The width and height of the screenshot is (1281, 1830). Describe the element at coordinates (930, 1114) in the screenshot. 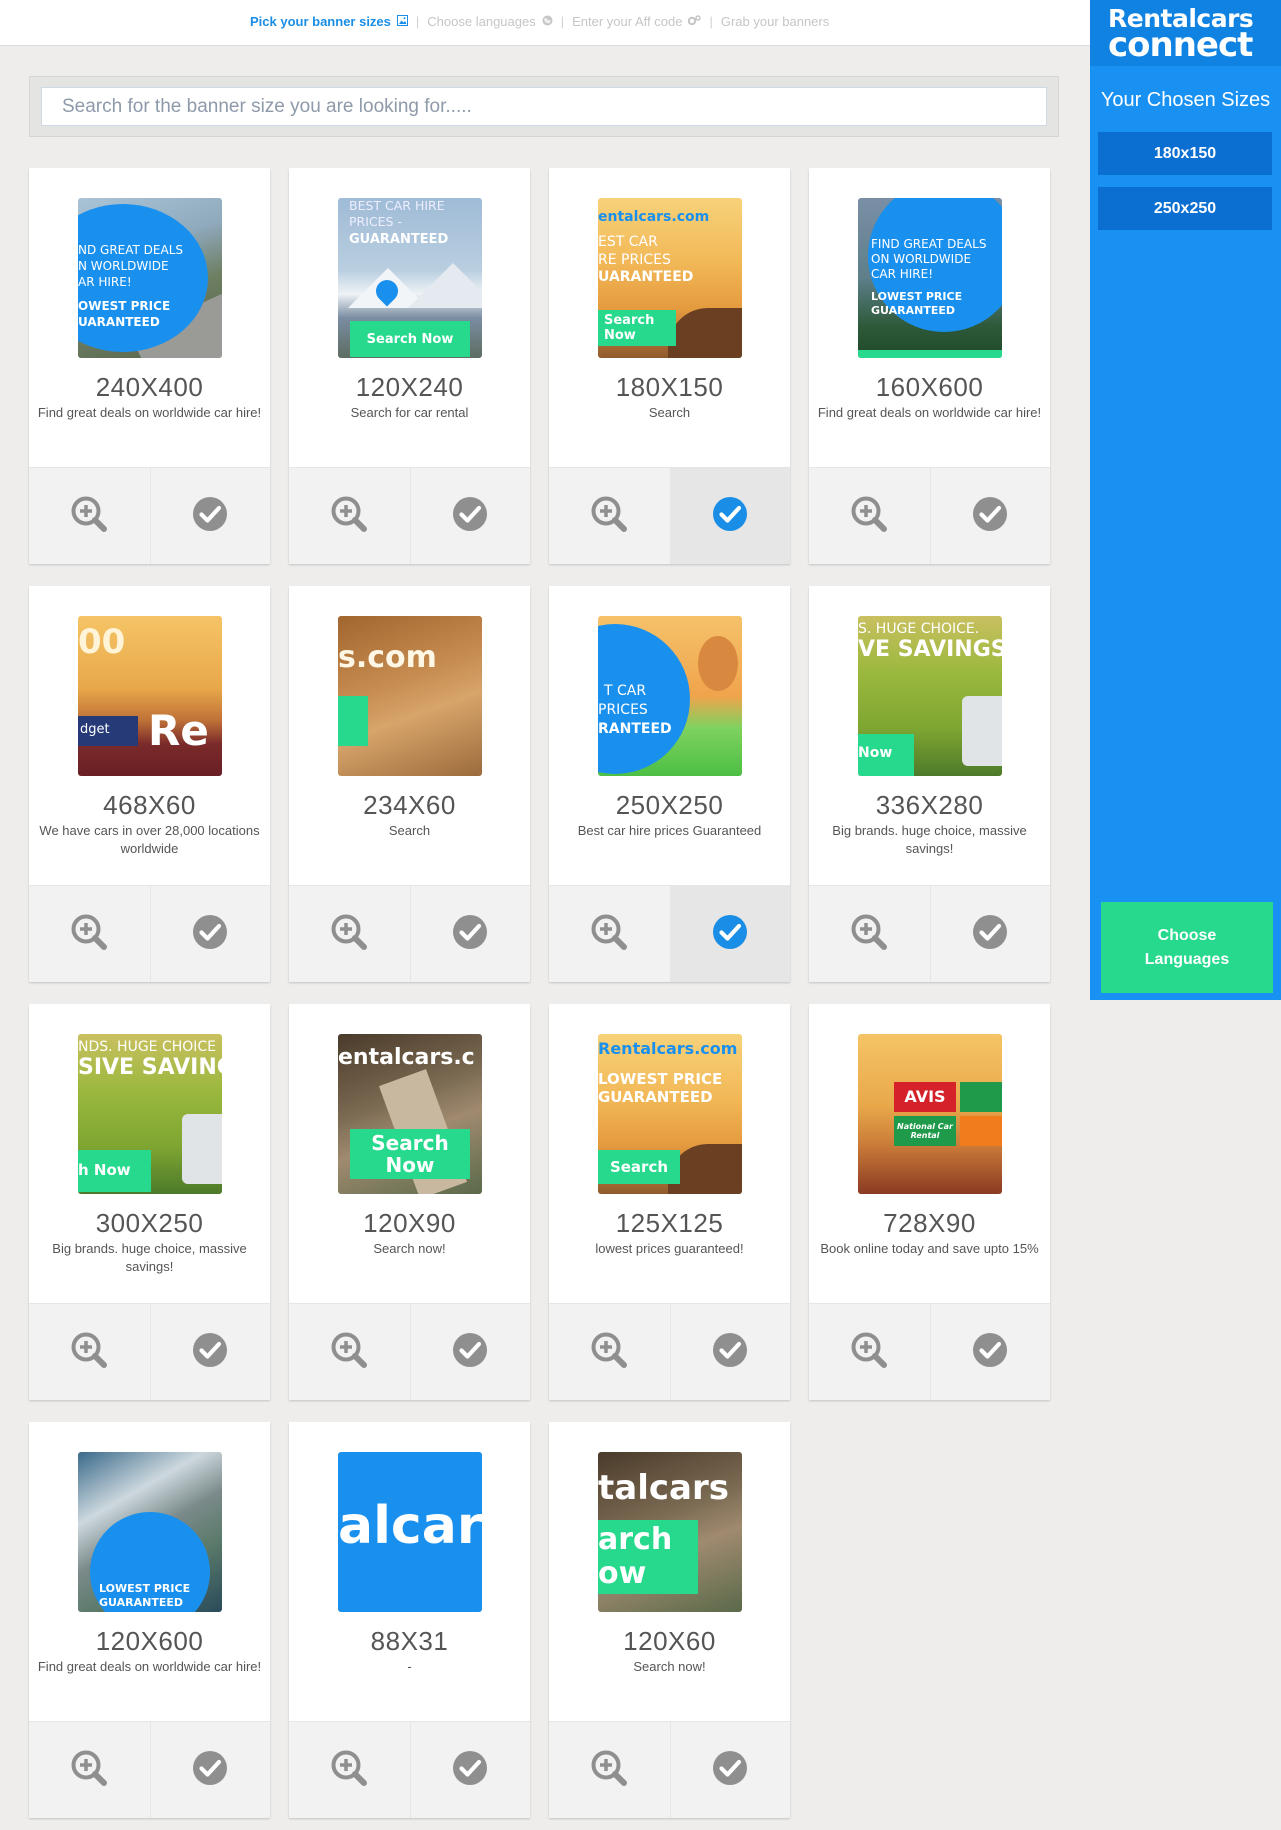

I see `banner-thumbnail: AVIS National Car Rental` at that location.